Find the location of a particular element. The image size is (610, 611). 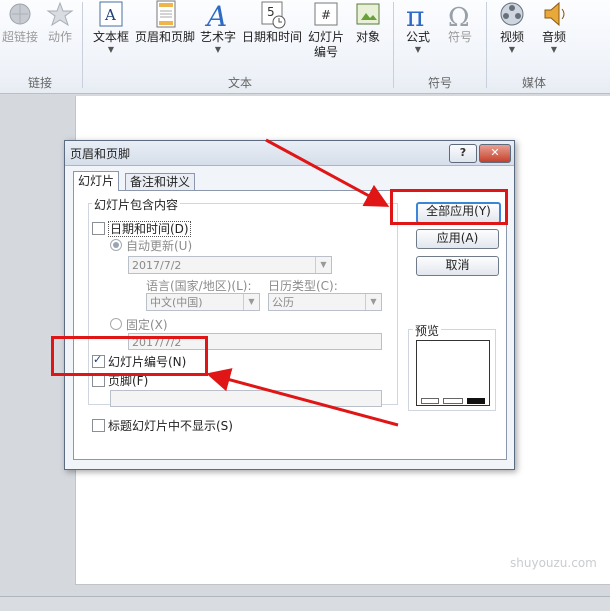

annotation-arrow-apply-all is located at coordinates (327, 172).